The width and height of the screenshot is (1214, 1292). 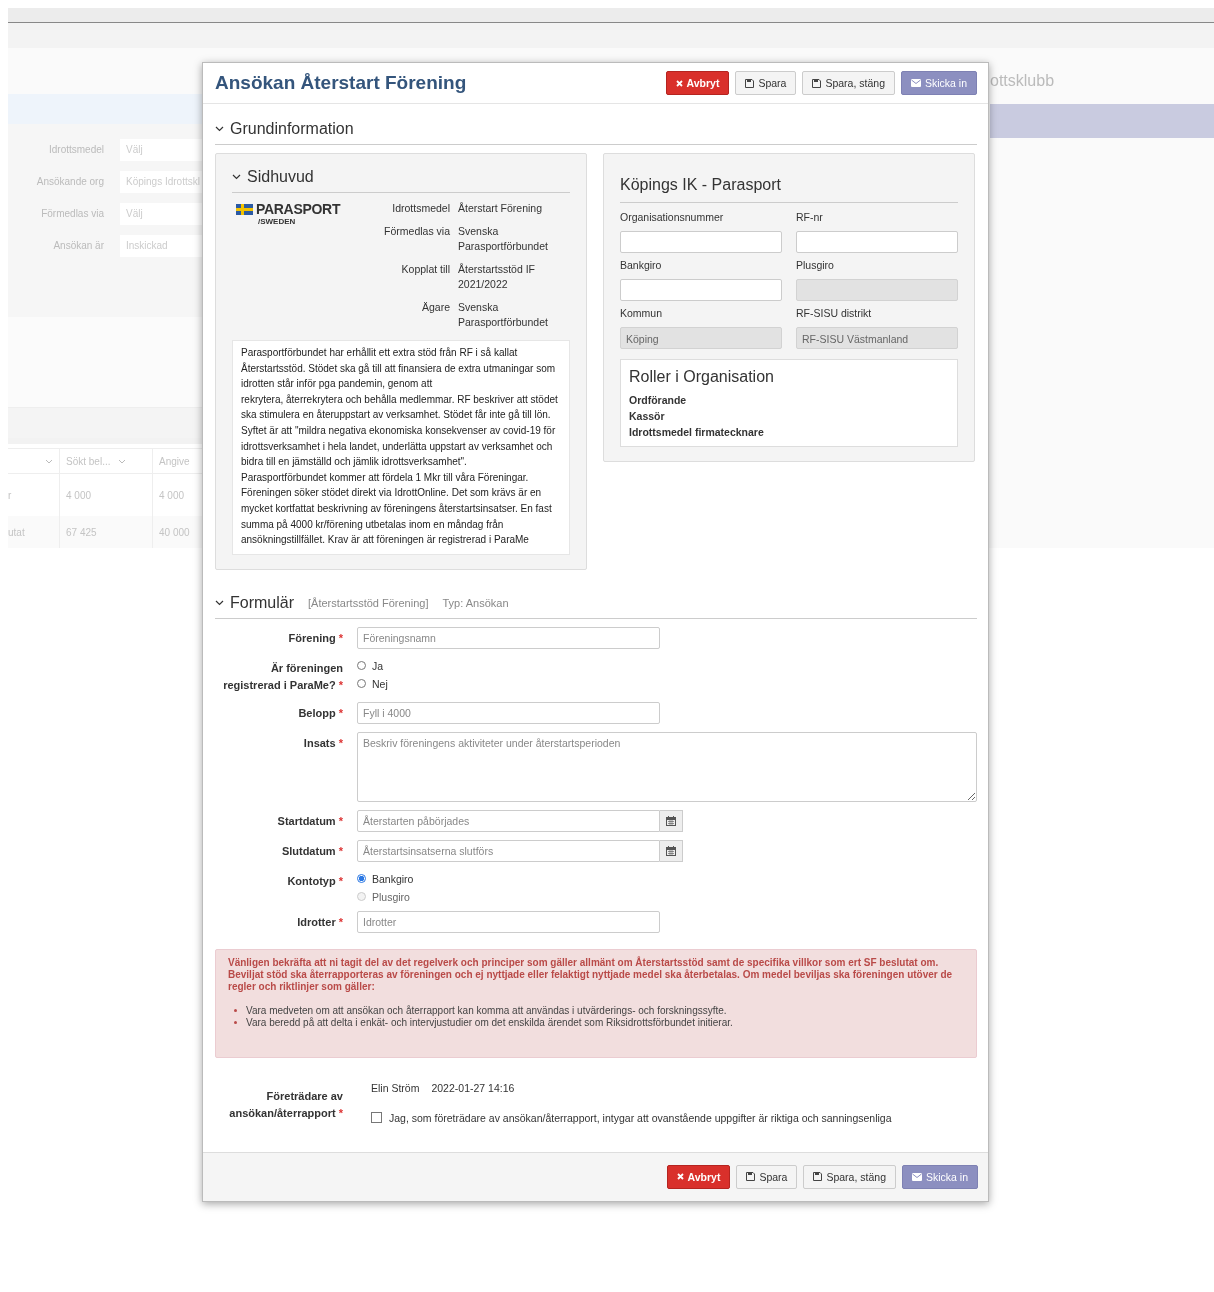 I want to click on field-label: Startdatum *, so click(x=309, y=821).